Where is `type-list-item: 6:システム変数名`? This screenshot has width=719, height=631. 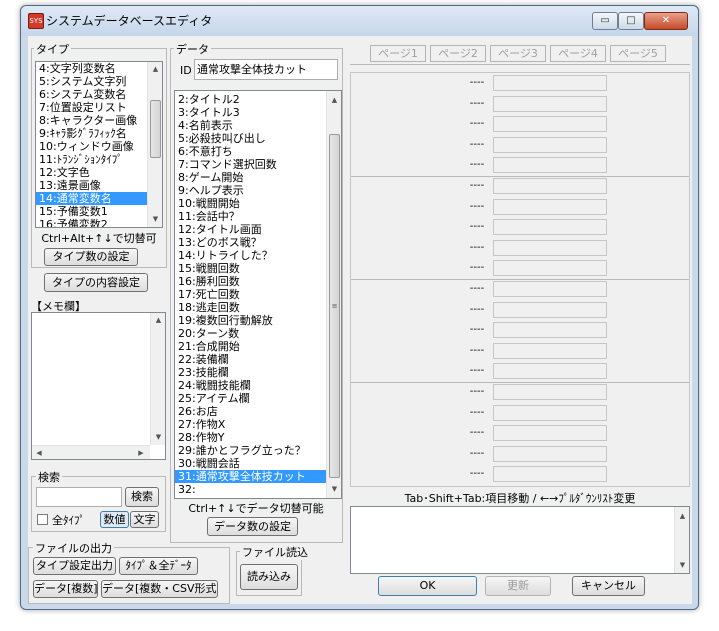
type-list-item: 6:システム変数名 is located at coordinates (91, 94).